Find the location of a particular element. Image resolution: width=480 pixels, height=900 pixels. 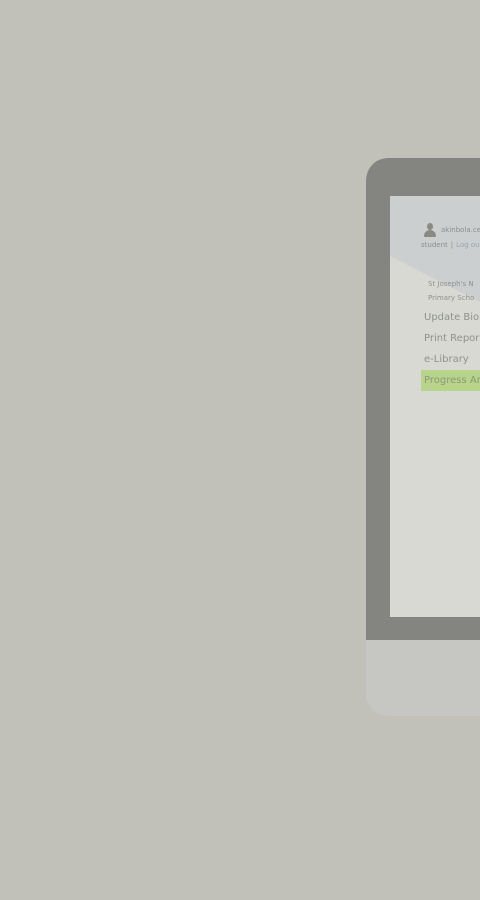

menu-item-progress-analysis: Progress An is located at coordinates (450, 380).